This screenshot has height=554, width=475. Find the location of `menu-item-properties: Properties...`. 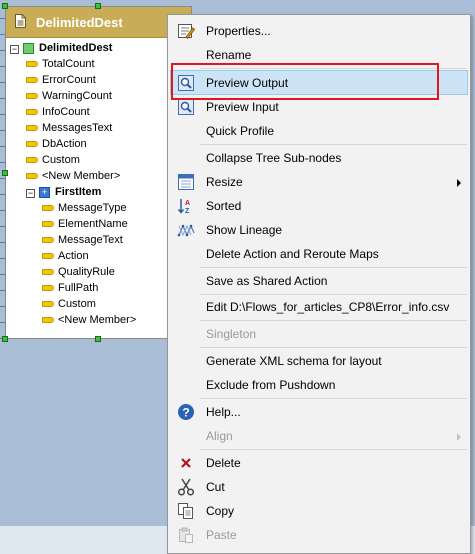

menu-item-properties: Properties... is located at coordinates (319, 31).